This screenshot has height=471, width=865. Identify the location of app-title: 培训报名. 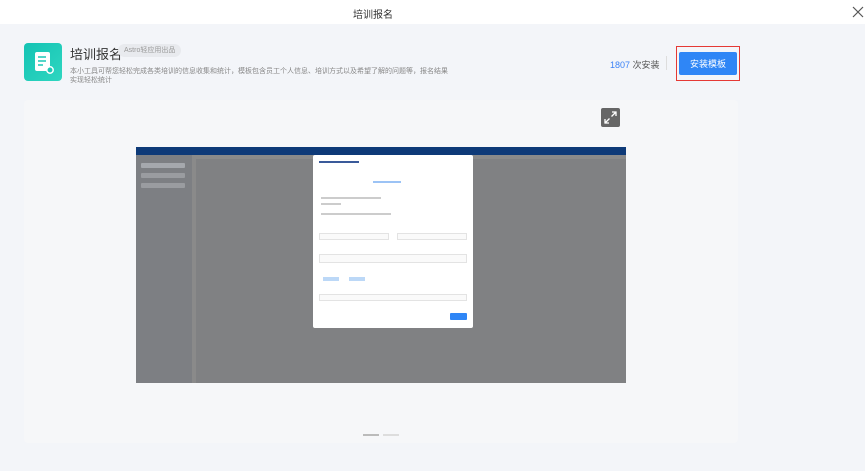
(96, 54).